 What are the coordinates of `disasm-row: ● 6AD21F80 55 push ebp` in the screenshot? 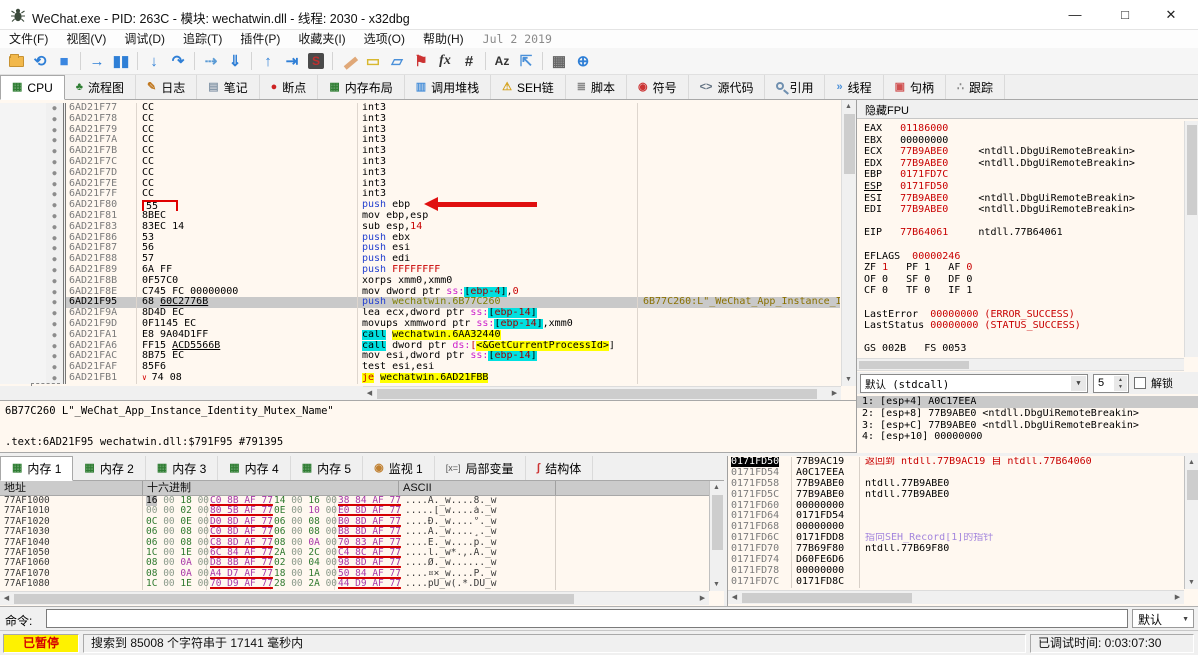 It's located at (420, 205).